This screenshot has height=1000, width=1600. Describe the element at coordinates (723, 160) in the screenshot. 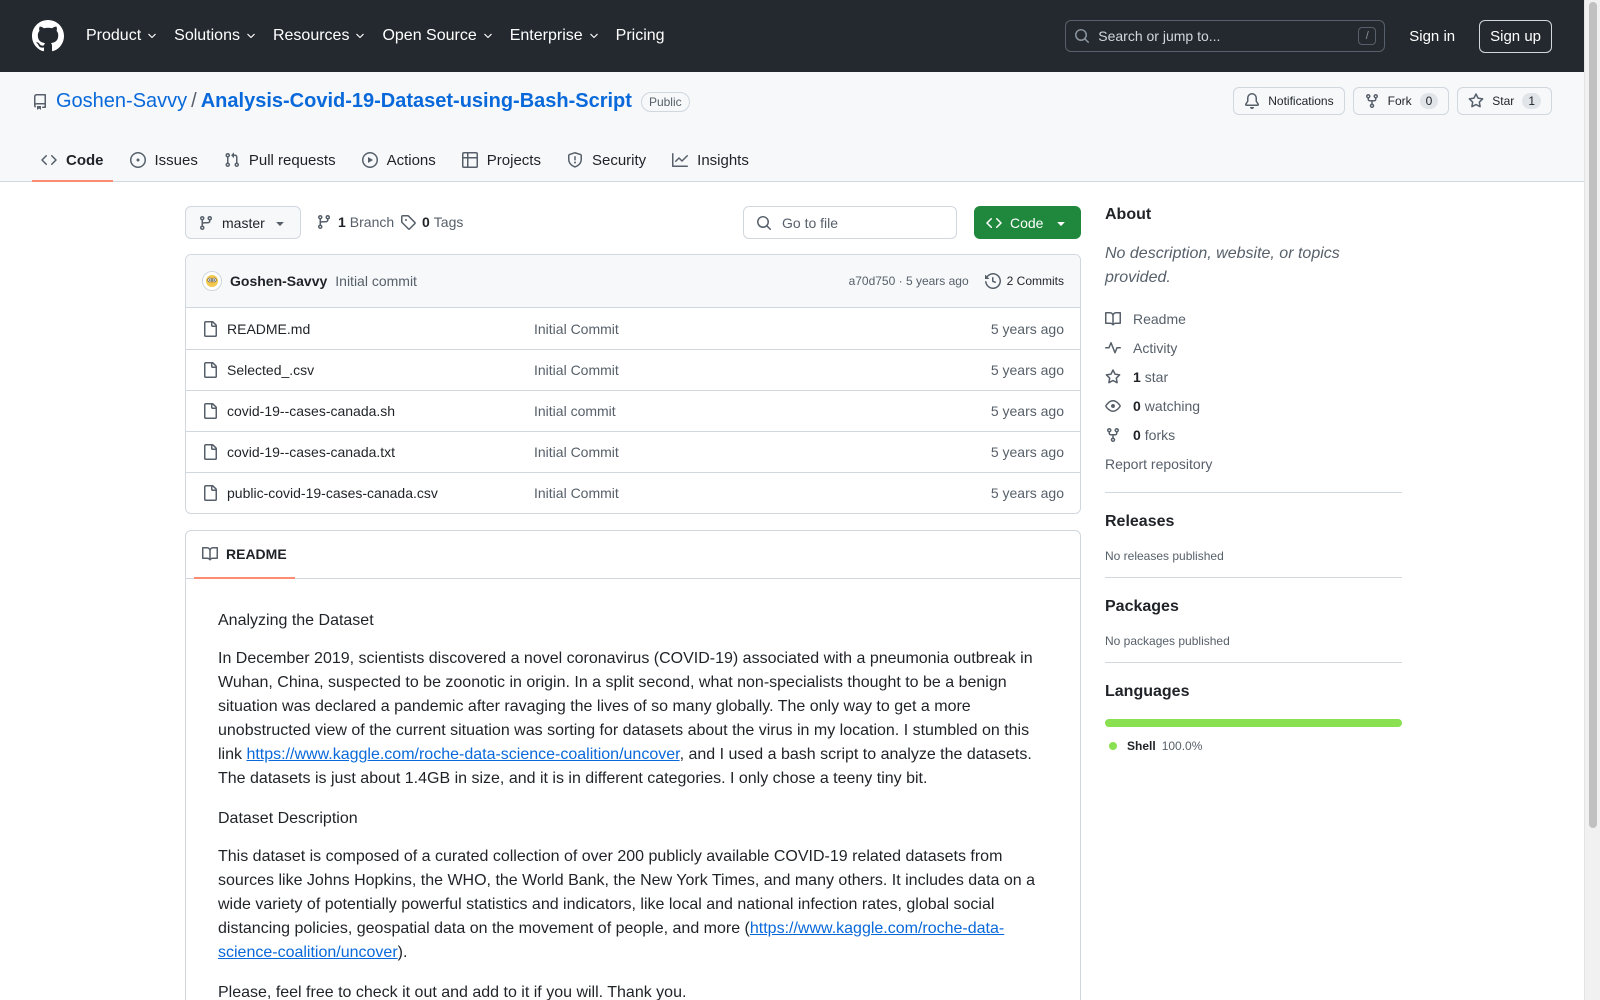

I see `tab-label: Insights` at that location.